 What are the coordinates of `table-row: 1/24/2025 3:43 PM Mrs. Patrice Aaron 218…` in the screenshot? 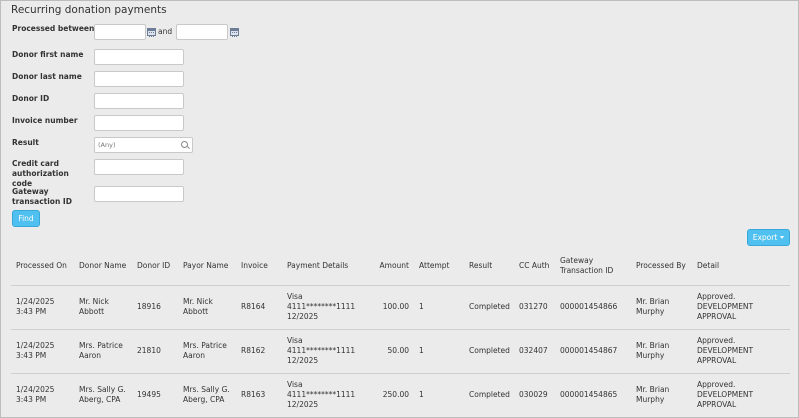 It's located at (400, 350).